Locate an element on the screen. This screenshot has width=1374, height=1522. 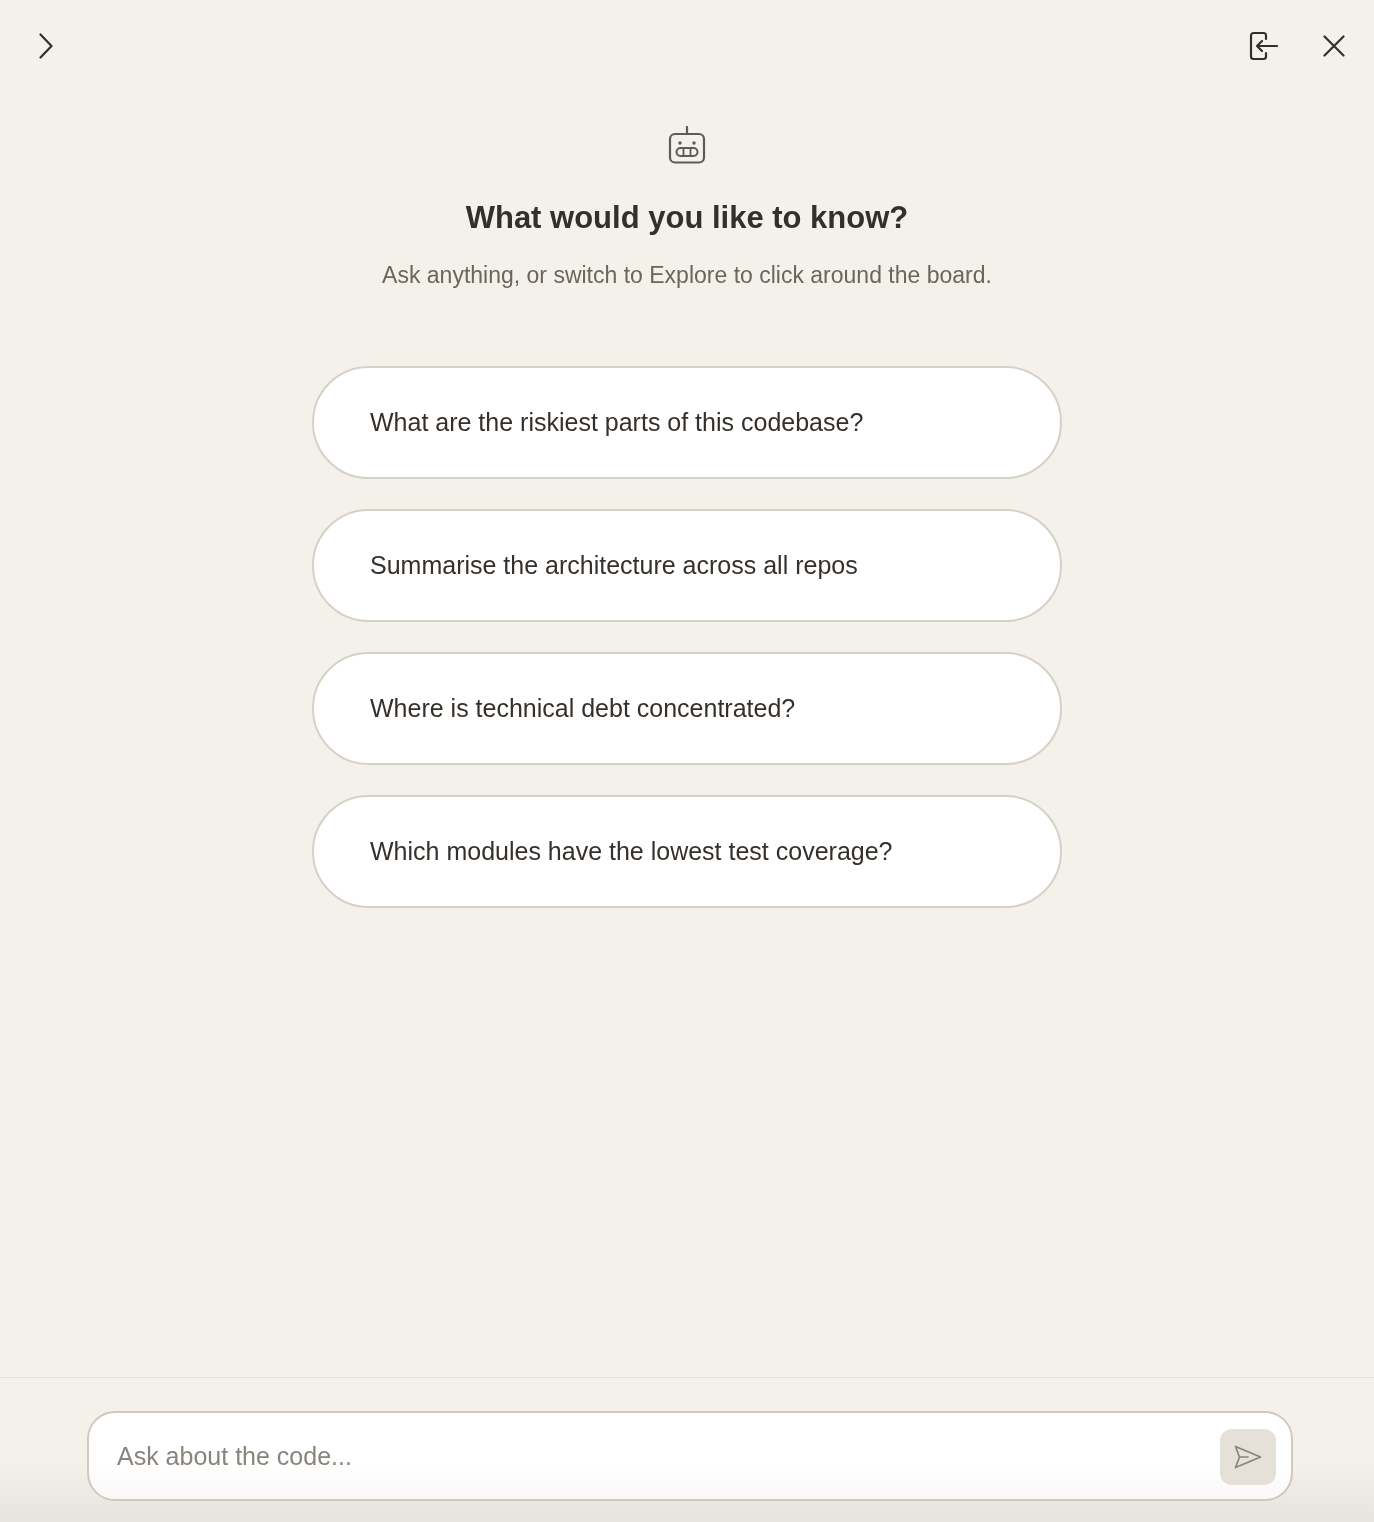
chevron-right-icon is located at coordinates (46, 46).